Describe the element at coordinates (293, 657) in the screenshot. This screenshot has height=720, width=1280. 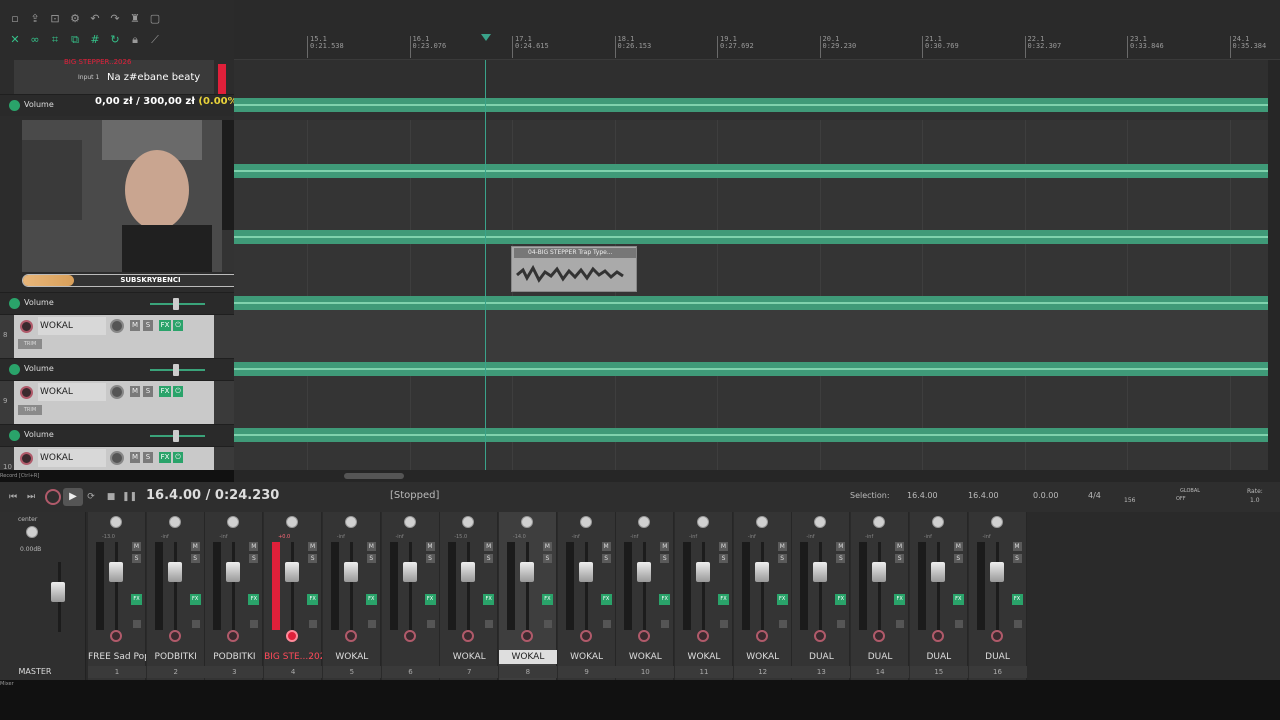
I see `strip-name: BIG STE...2026` at that location.